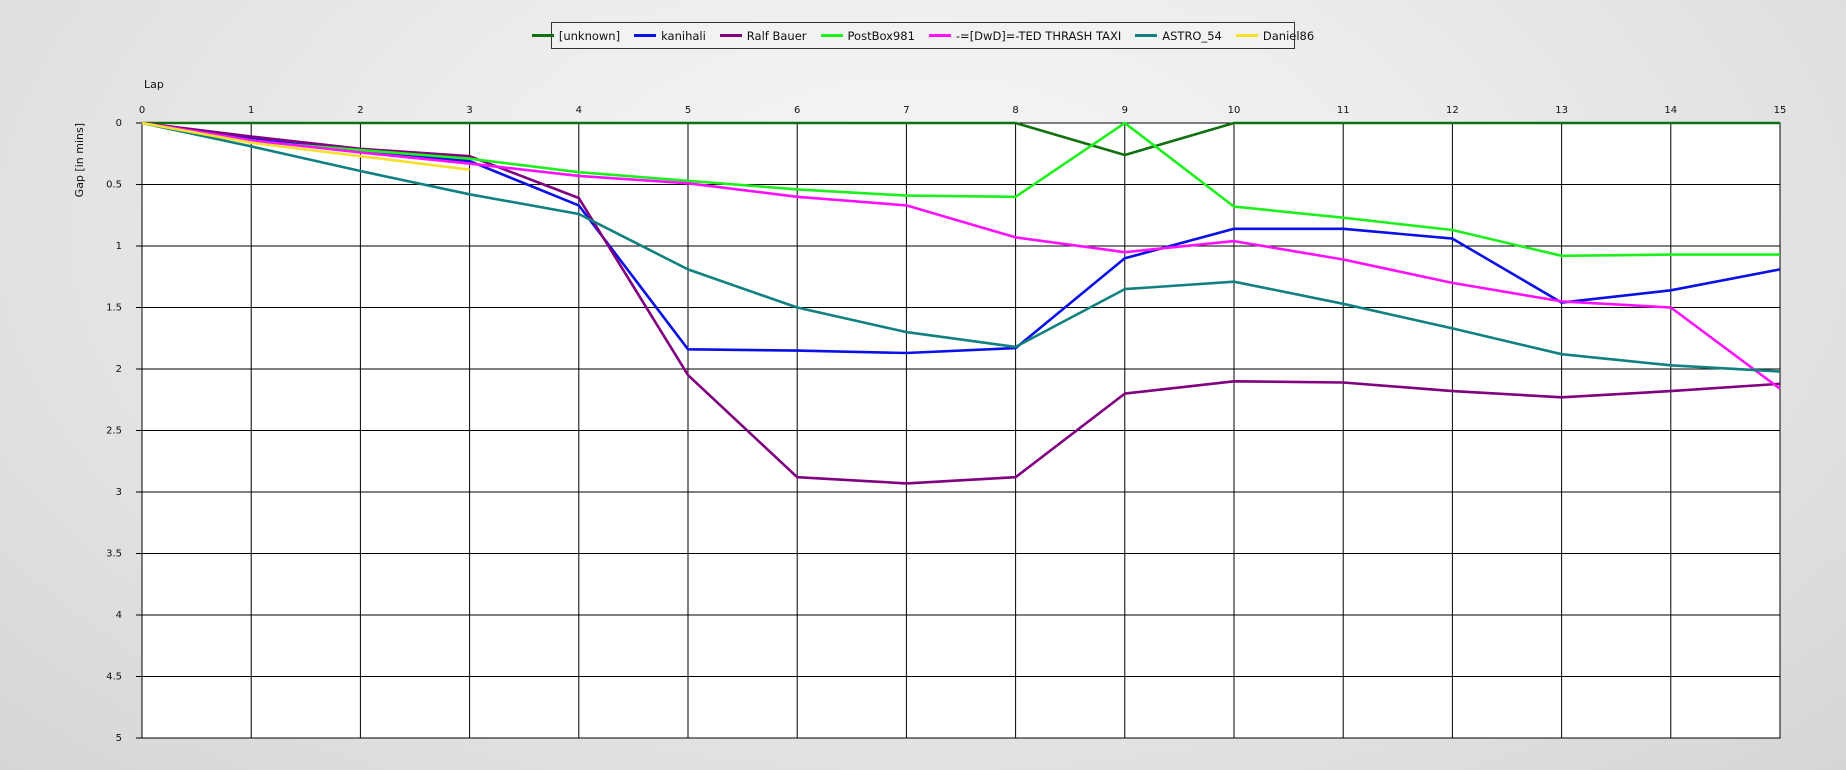  What do you see at coordinates (119, 369) in the screenshot?
I see `y-tick-label: 2` at bounding box center [119, 369].